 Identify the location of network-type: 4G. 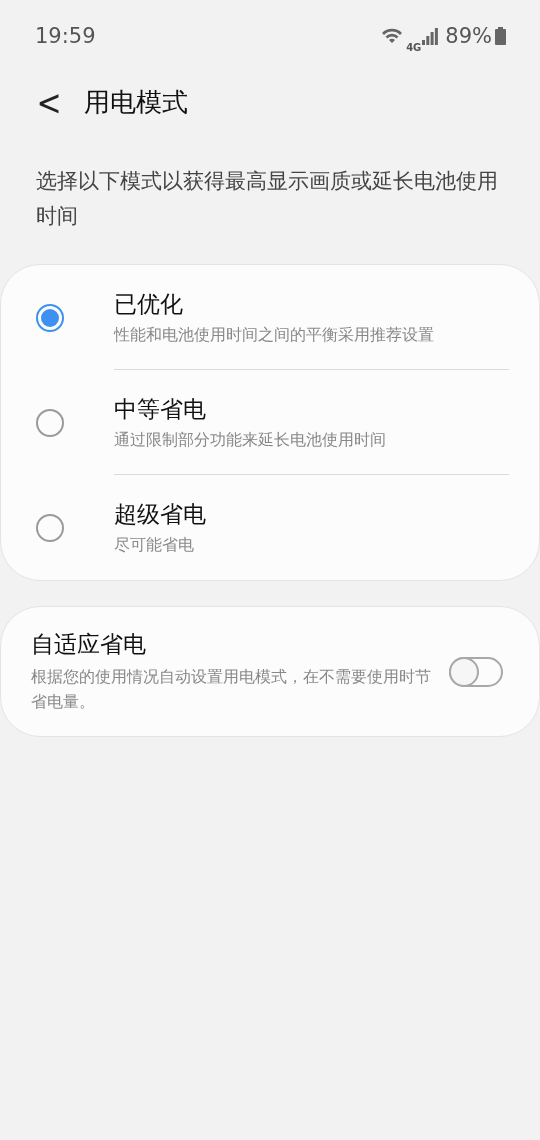
(414, 47).